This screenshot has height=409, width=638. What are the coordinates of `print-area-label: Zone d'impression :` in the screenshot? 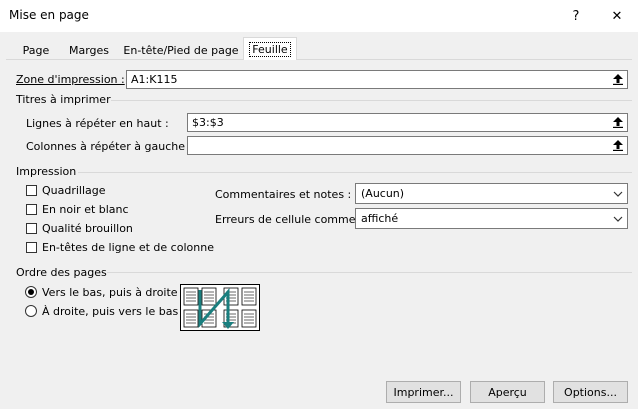 It's located at (70, 79).